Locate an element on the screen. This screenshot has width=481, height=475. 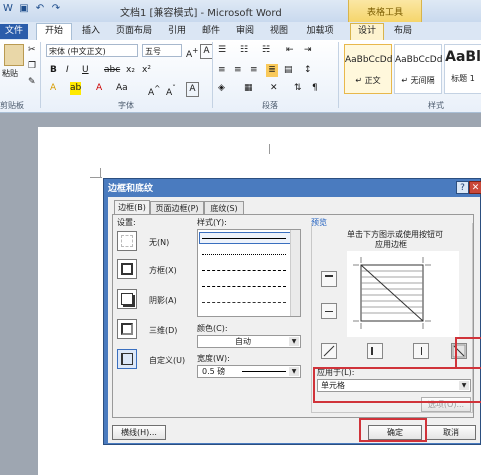
multilevel-list-icon: ☵ is located at coordinates (266, 50).